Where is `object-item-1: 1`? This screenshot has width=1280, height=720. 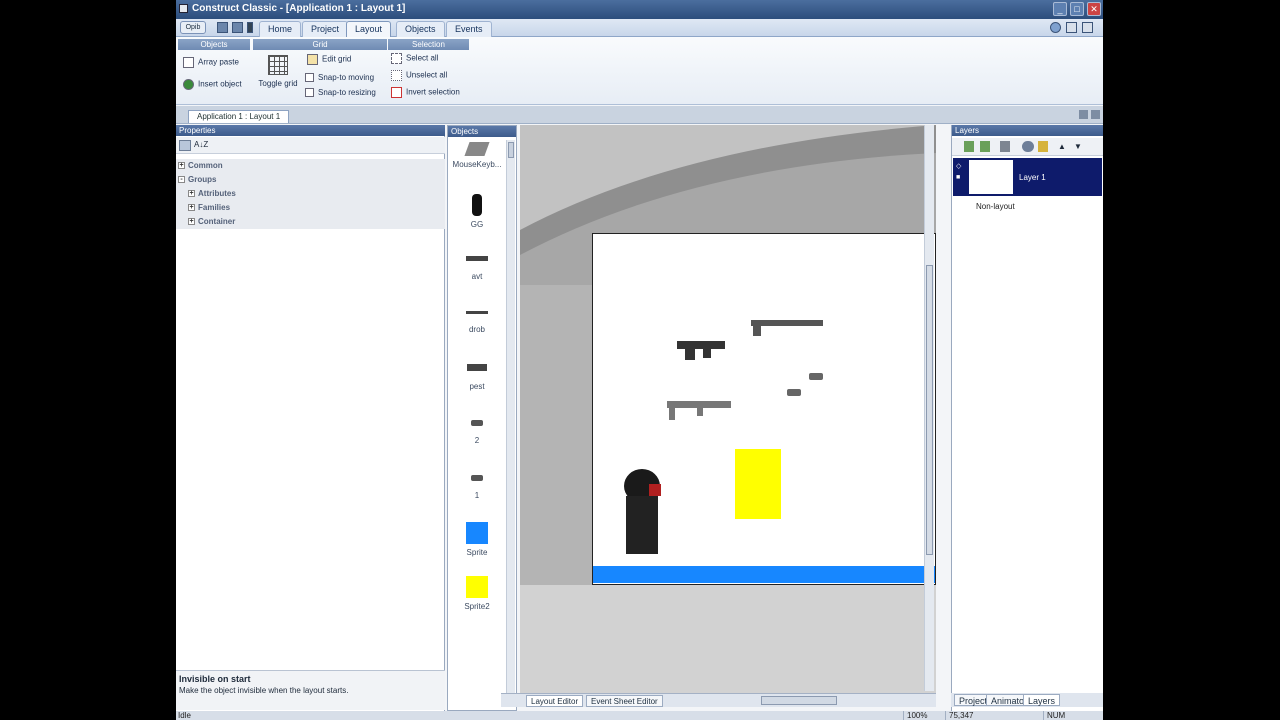 object-item-1: 1 is located at coordinates (477, 487).